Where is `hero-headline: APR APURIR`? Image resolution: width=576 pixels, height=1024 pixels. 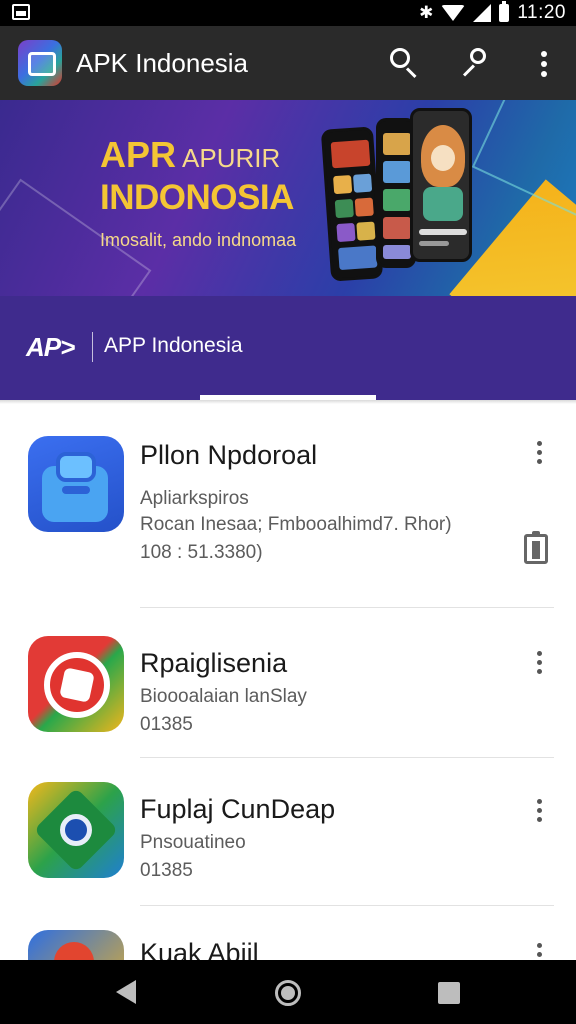
hero-headline: APR APURIR is located at coordinates (190, 155).